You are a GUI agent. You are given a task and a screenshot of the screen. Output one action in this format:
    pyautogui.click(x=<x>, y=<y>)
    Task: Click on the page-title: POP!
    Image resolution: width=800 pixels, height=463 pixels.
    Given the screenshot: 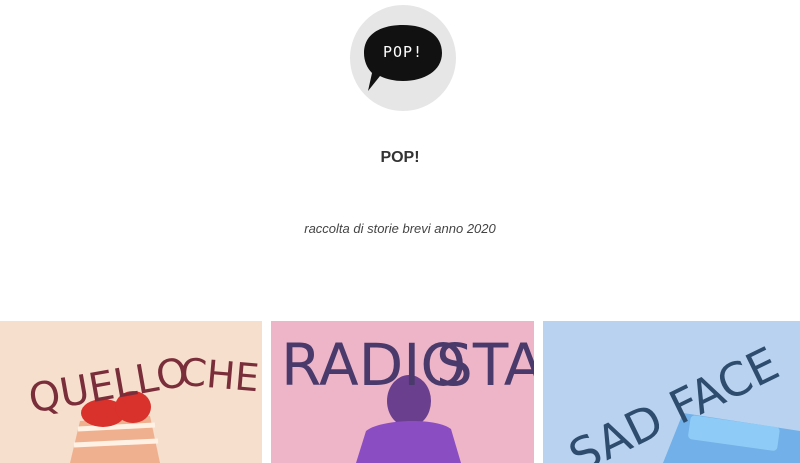 What is the action you would take?
    pyautogui.click(x=400, y=157)
    